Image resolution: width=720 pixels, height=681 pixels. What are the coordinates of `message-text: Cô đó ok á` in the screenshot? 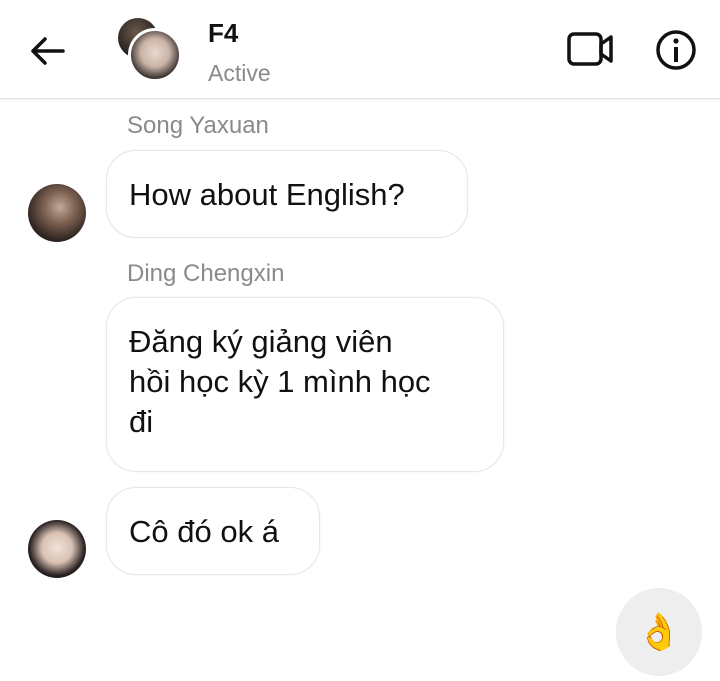 It's located at (204, 531).